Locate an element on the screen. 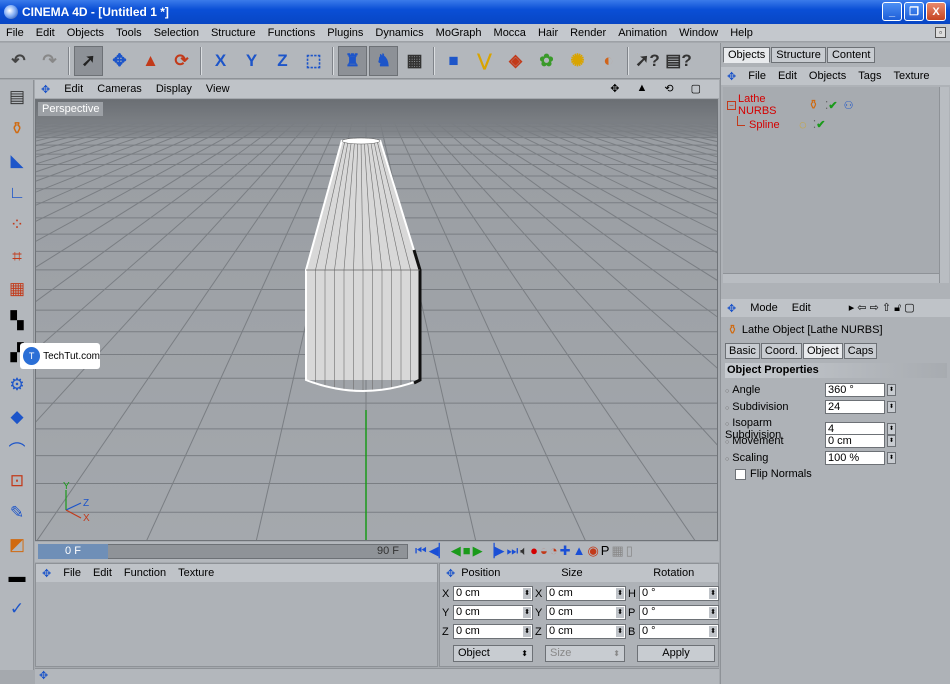 The image size is (950, 684). viewport-menu-view: View is located at coordinates (218, 89).